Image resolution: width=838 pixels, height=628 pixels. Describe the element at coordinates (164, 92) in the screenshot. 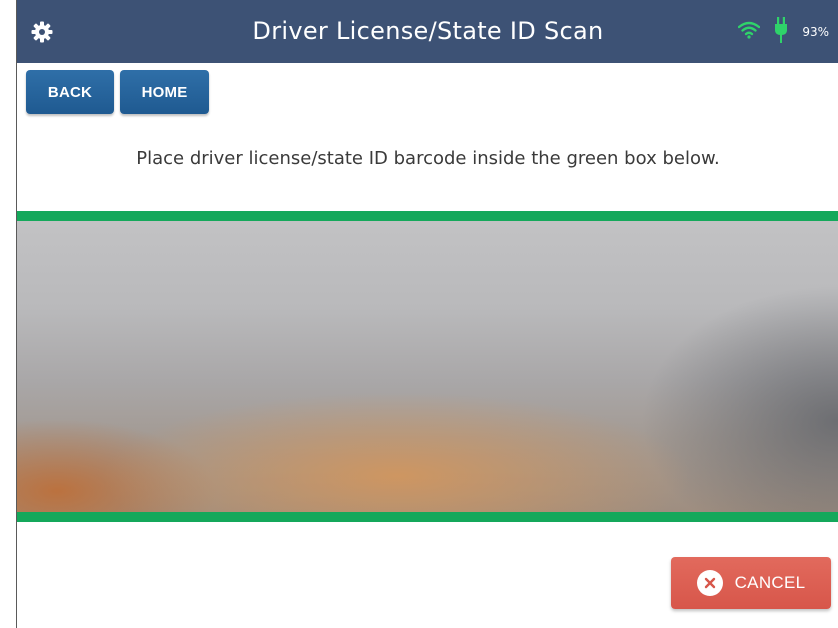

I see `home-button: HOME` at that location.